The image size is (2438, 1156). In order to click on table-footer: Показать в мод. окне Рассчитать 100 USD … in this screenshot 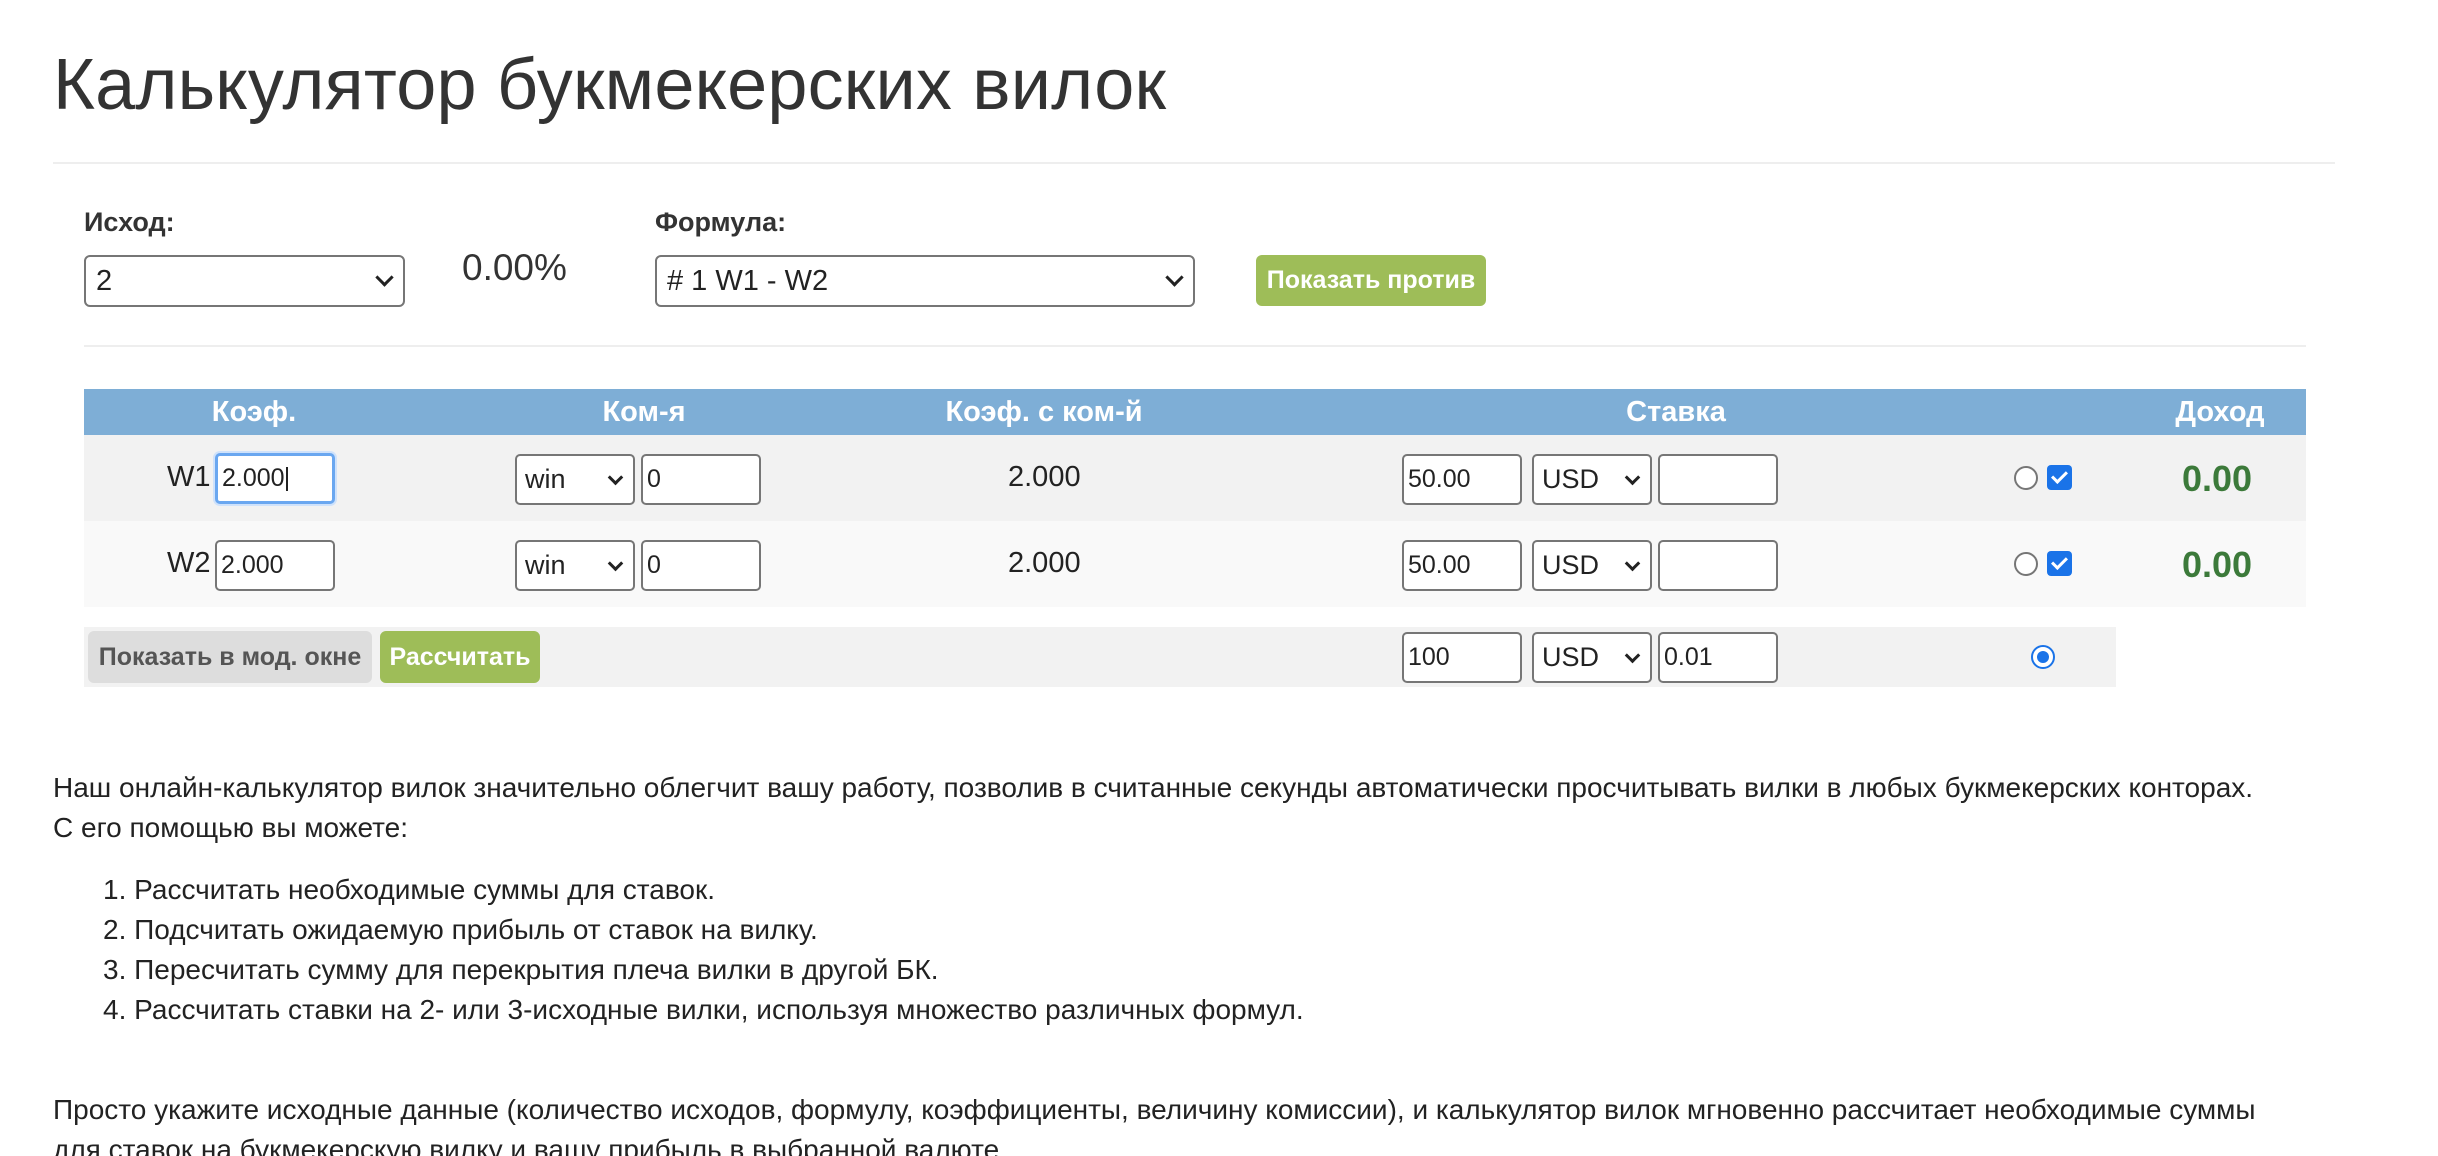, I will do `click(1100, 657)`.